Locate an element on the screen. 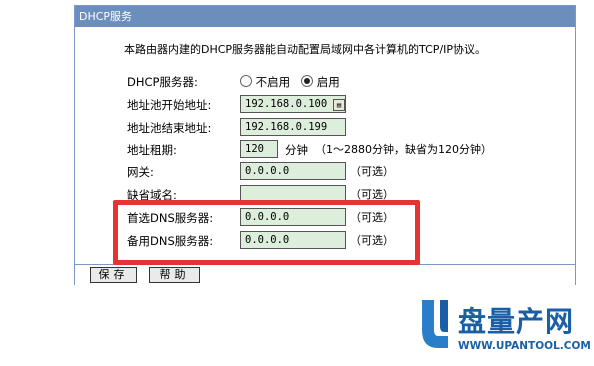  gateway-label: 网关: is located at coordinates (140, 172).